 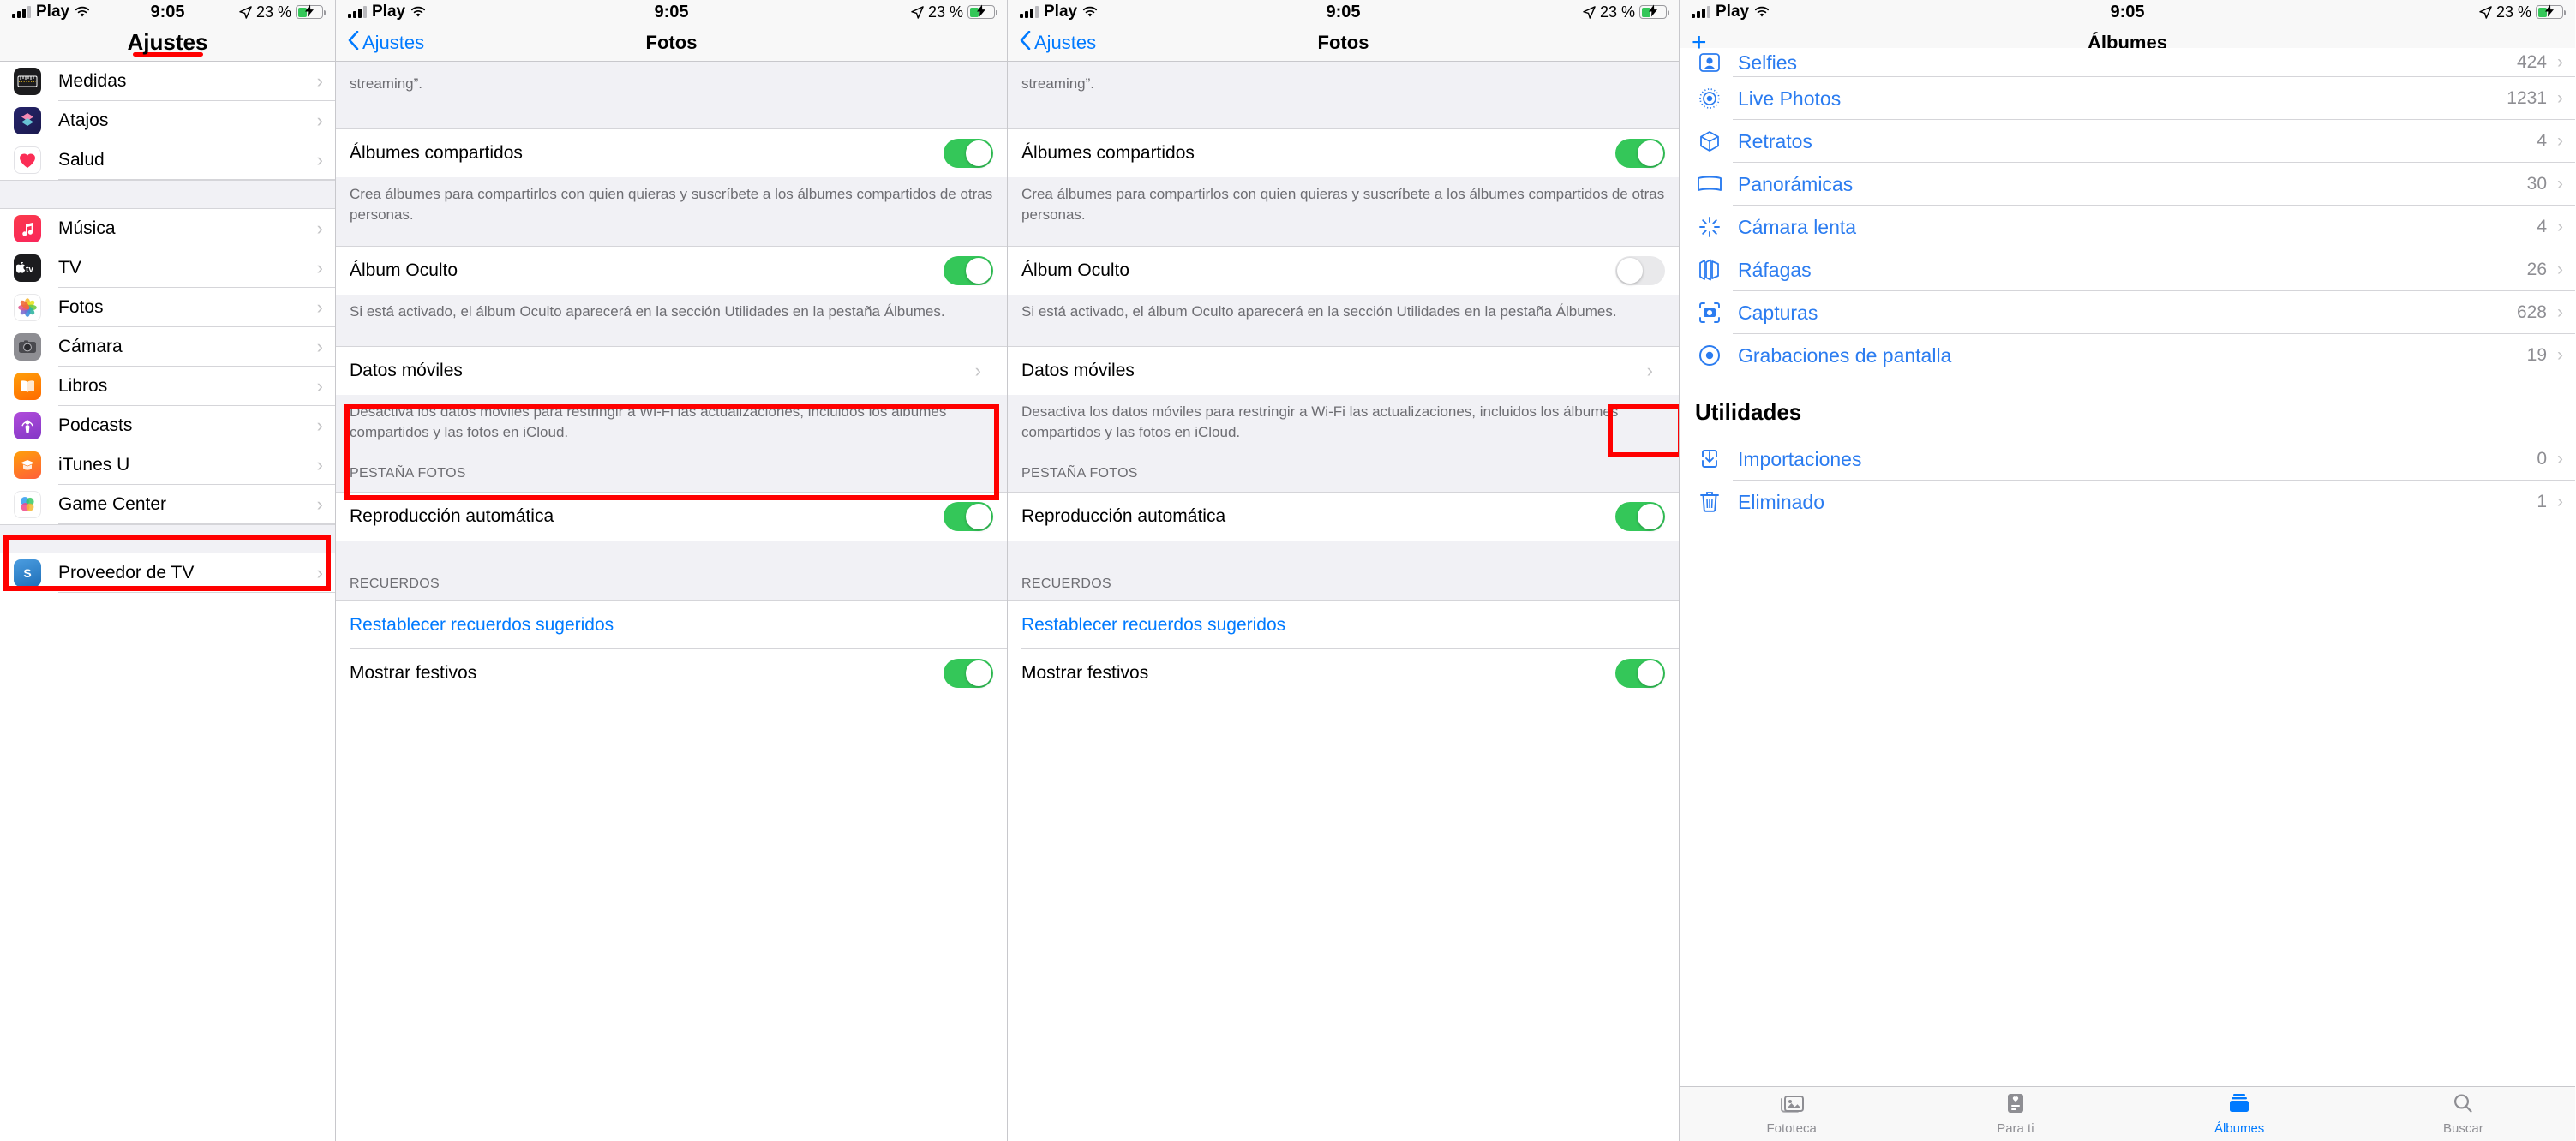 I want to click on autoplay-label: Reproducción automática, so click(x=452, y=515).